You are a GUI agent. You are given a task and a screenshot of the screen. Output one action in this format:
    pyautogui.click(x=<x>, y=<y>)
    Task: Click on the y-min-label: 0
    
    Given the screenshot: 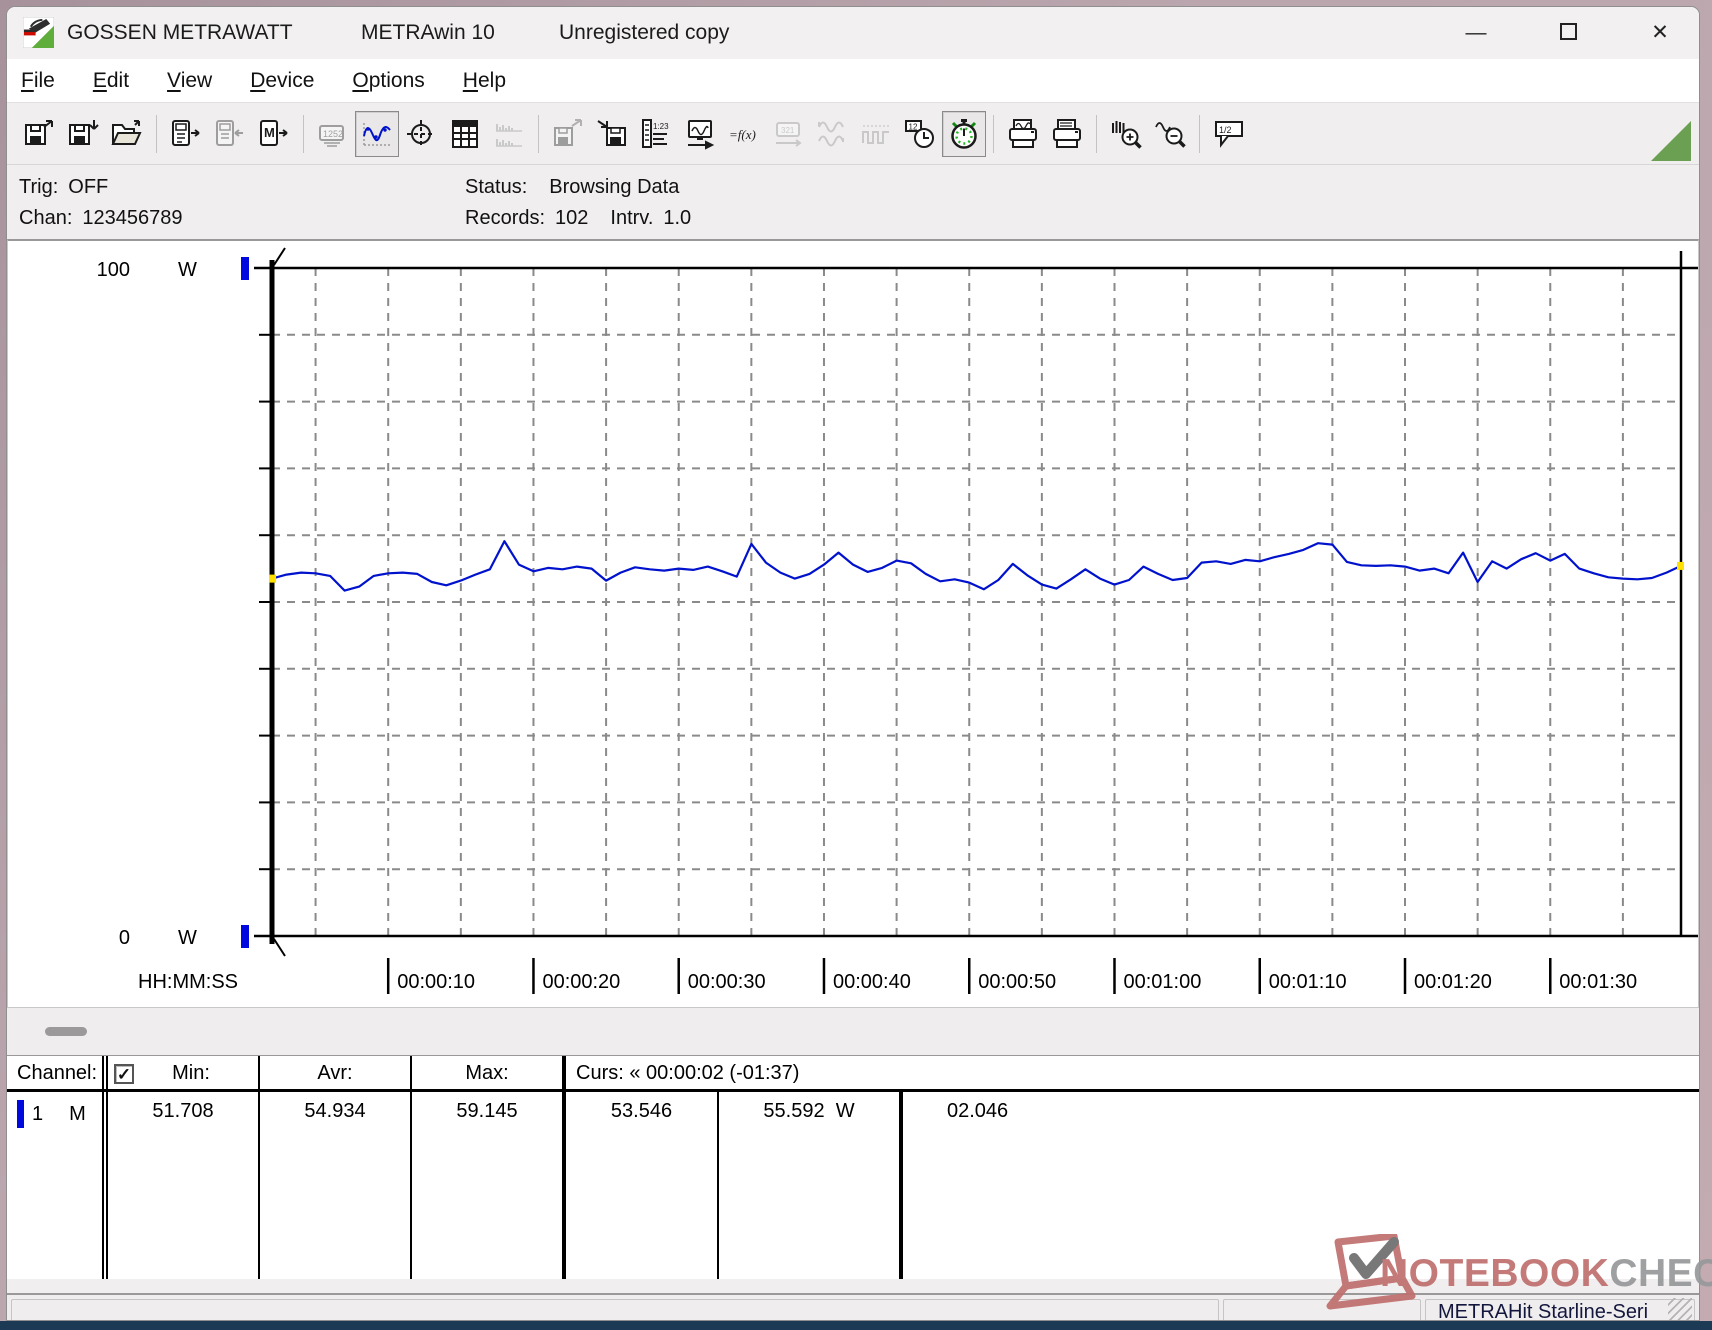 What is the action you would take?
    pyautogui.click(x=124, y=938)
    